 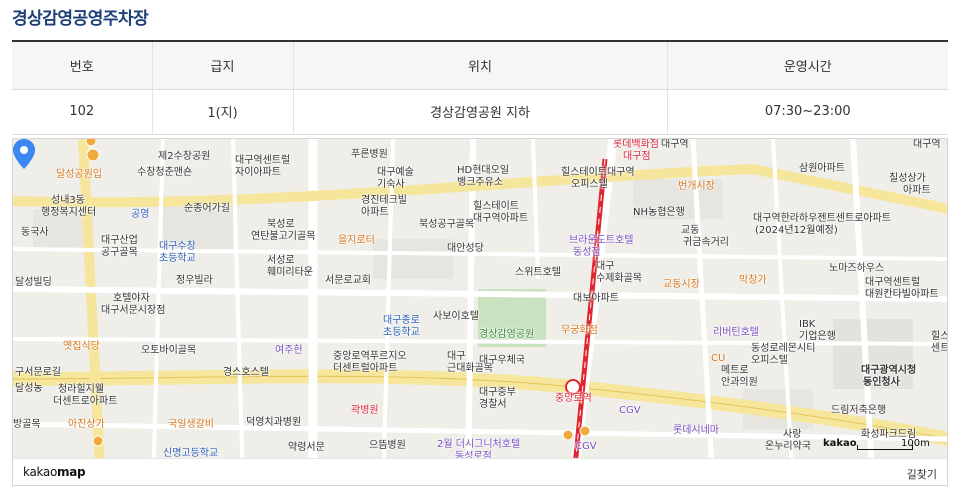 I want to click on map-label: 제2수창공원, so click(x=184, y=156).